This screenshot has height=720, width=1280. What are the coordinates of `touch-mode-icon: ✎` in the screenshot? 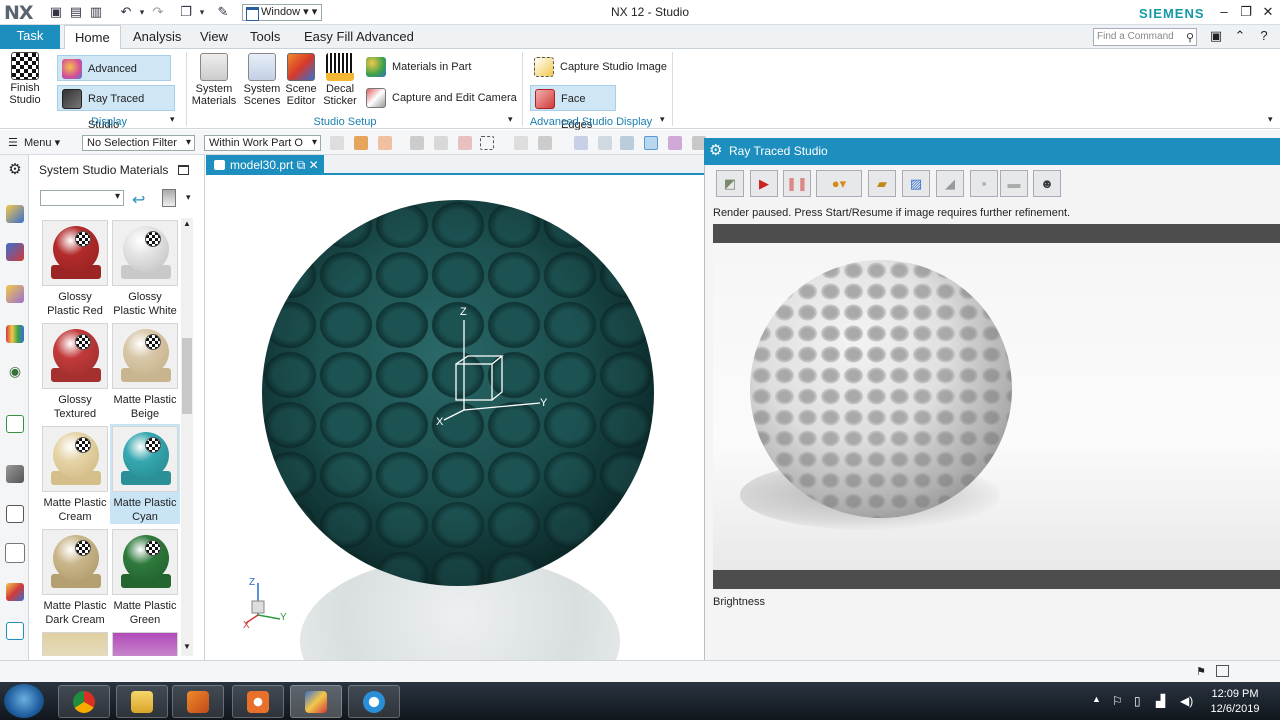 It's located at (223, 12).